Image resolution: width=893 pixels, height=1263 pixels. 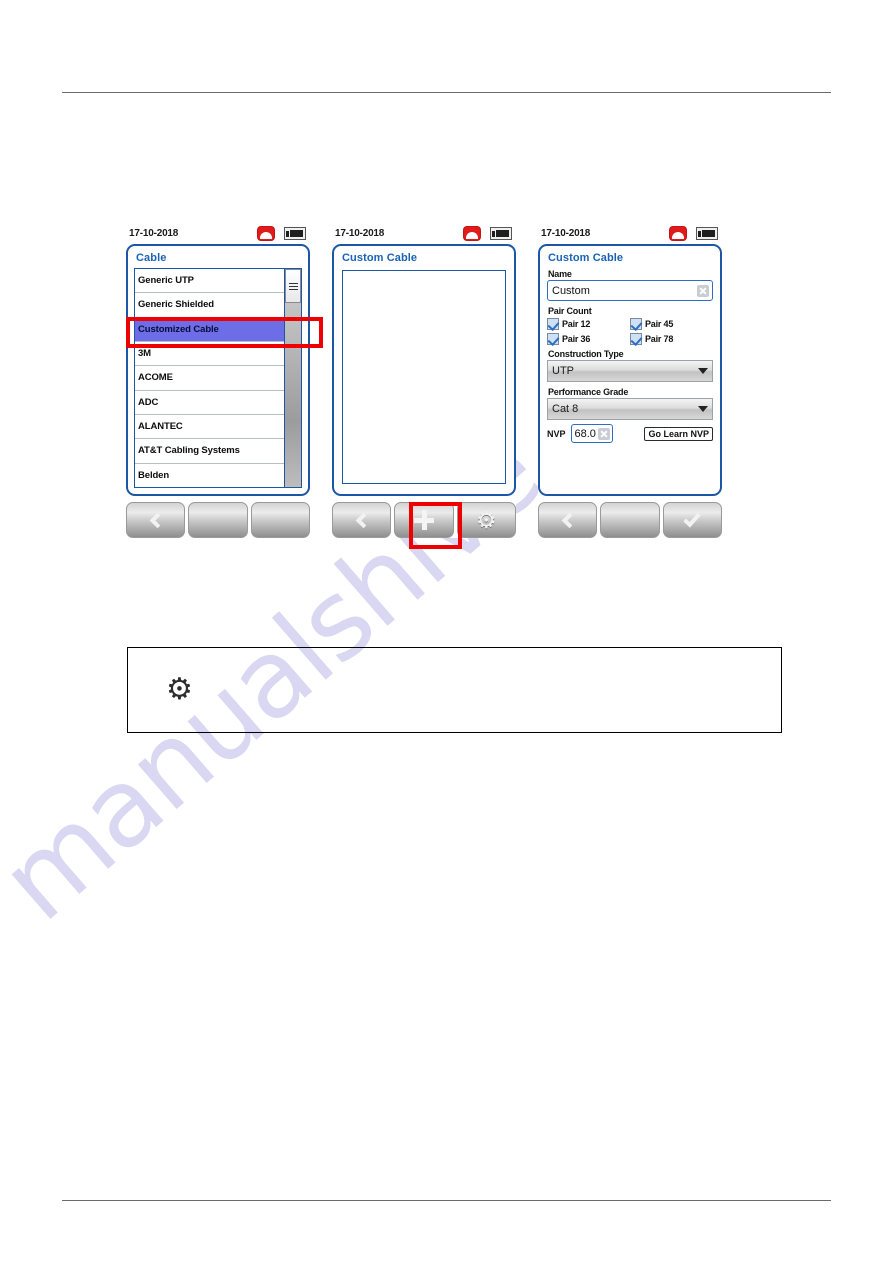 What do you see at coordinates (571, 290) in the screenshot?
I see `name-value: Custom` at bounding box center [571, 290].